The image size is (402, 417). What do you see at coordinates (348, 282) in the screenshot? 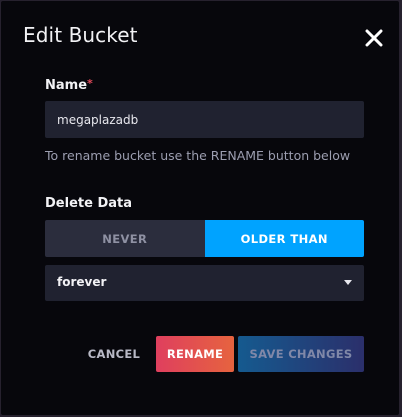
I see `caret-down-icon` at bounding box center [348, 282].